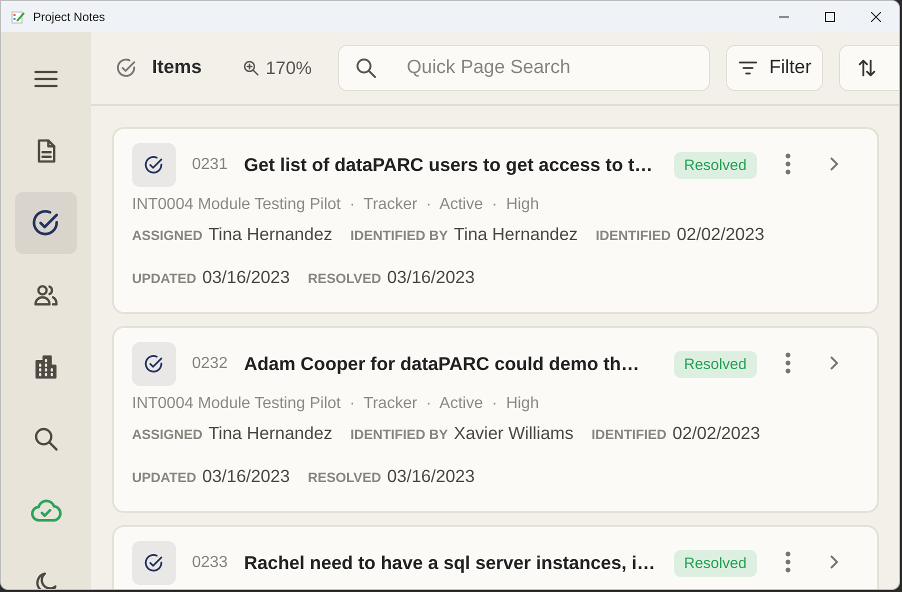 This screenshot has width=902, height=592. I want to click on item-number: 0231, so click(210, 165).